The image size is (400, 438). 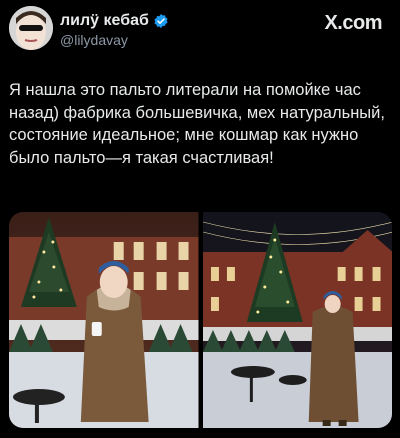 What do you see at coordinates (353, 23) in the screenshot?
I see `x-com-logo: X.com` at bounding box center [353, 23].